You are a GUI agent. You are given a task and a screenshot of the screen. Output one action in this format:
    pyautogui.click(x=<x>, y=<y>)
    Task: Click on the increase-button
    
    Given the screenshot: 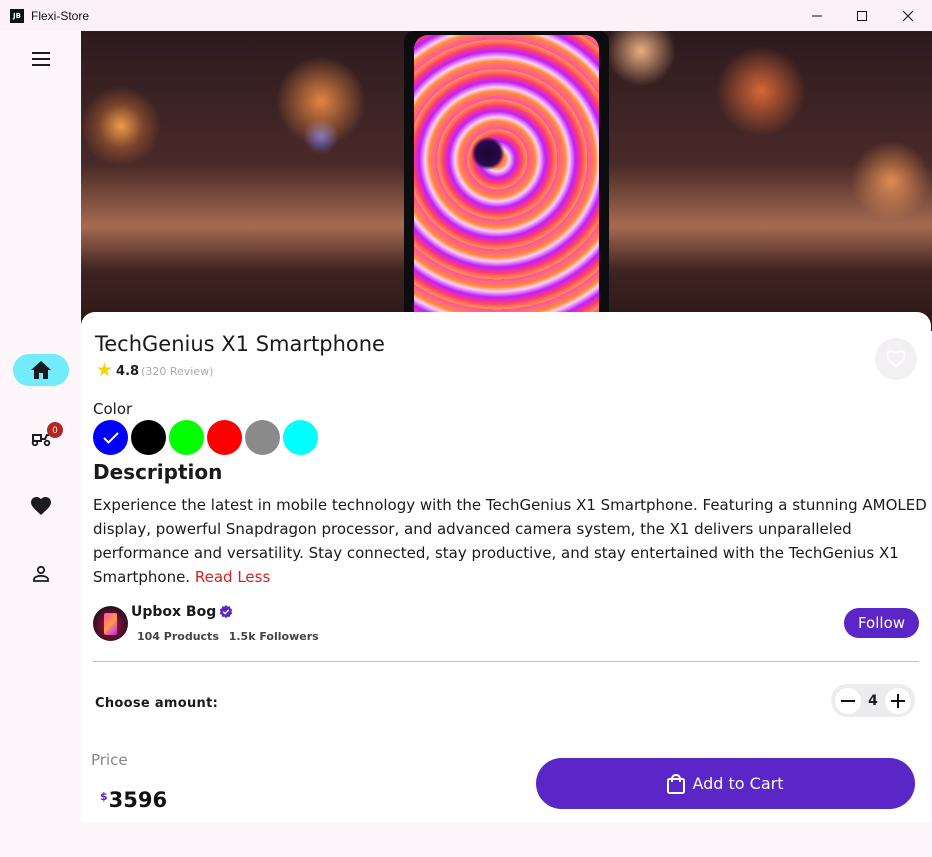 What is the action you would take?
    pyautogui.click(x=898, y=700)
    